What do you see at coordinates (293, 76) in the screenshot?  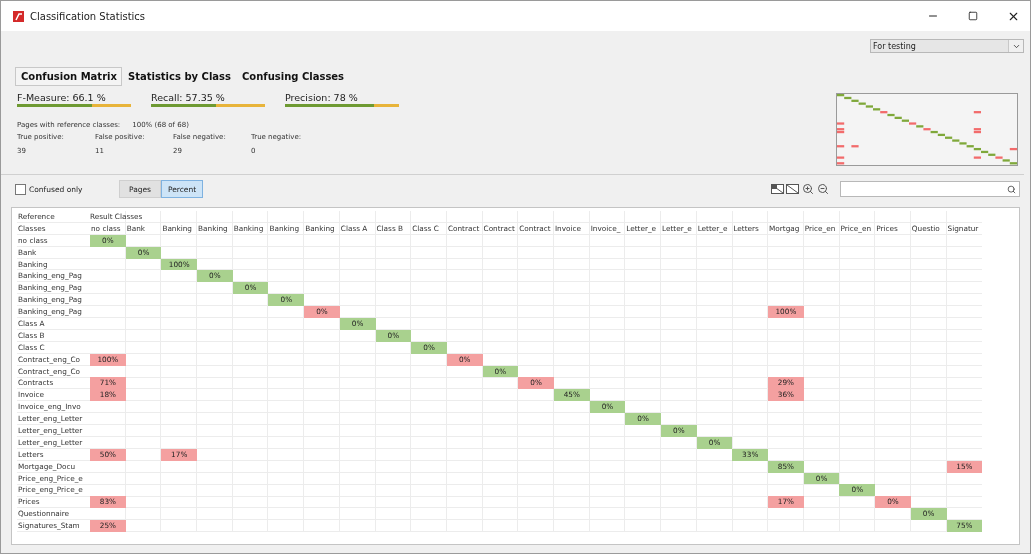 I see `tab: Confusing Classes` at bounding box center [293, 76].